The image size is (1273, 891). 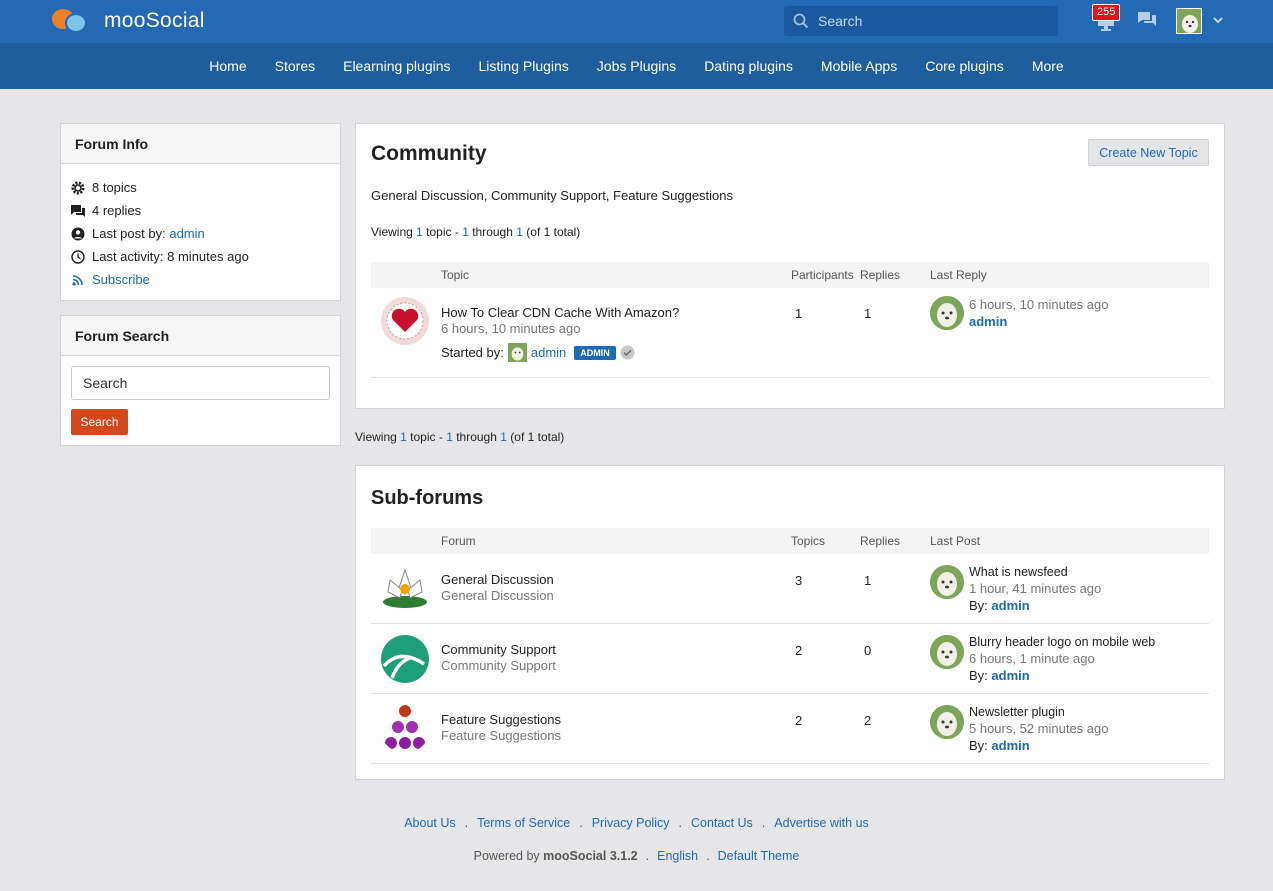 What do you see at coordinates (799, 650) in the screenshot?
I see `forum-topics-community-support: 2` at bounding box center [799, 650].